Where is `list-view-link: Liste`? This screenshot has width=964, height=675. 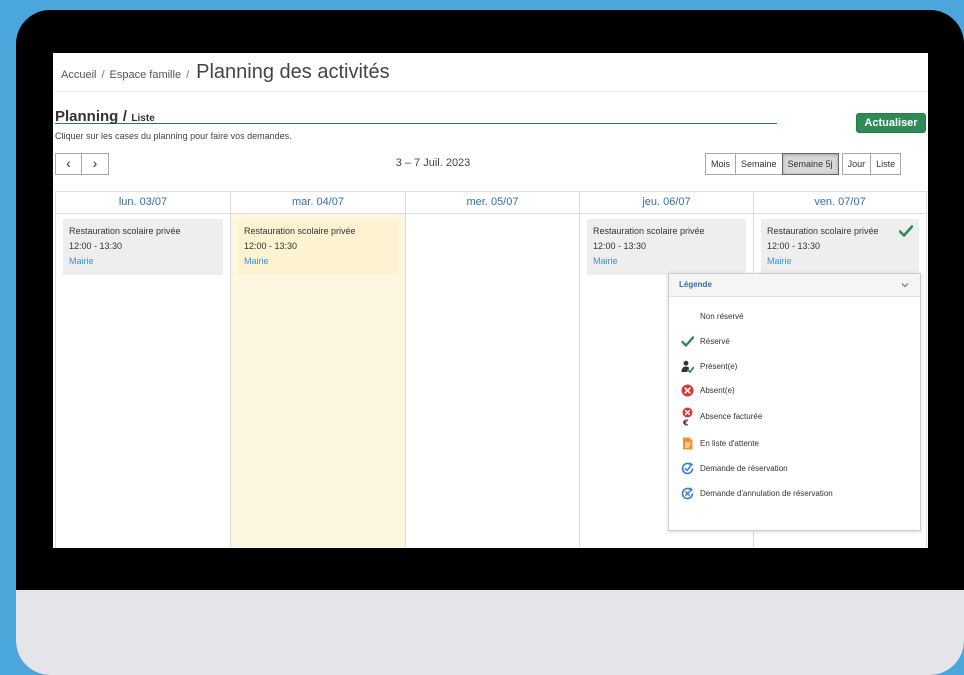 list-view-link: Liste is located at coordinates (142, 118).